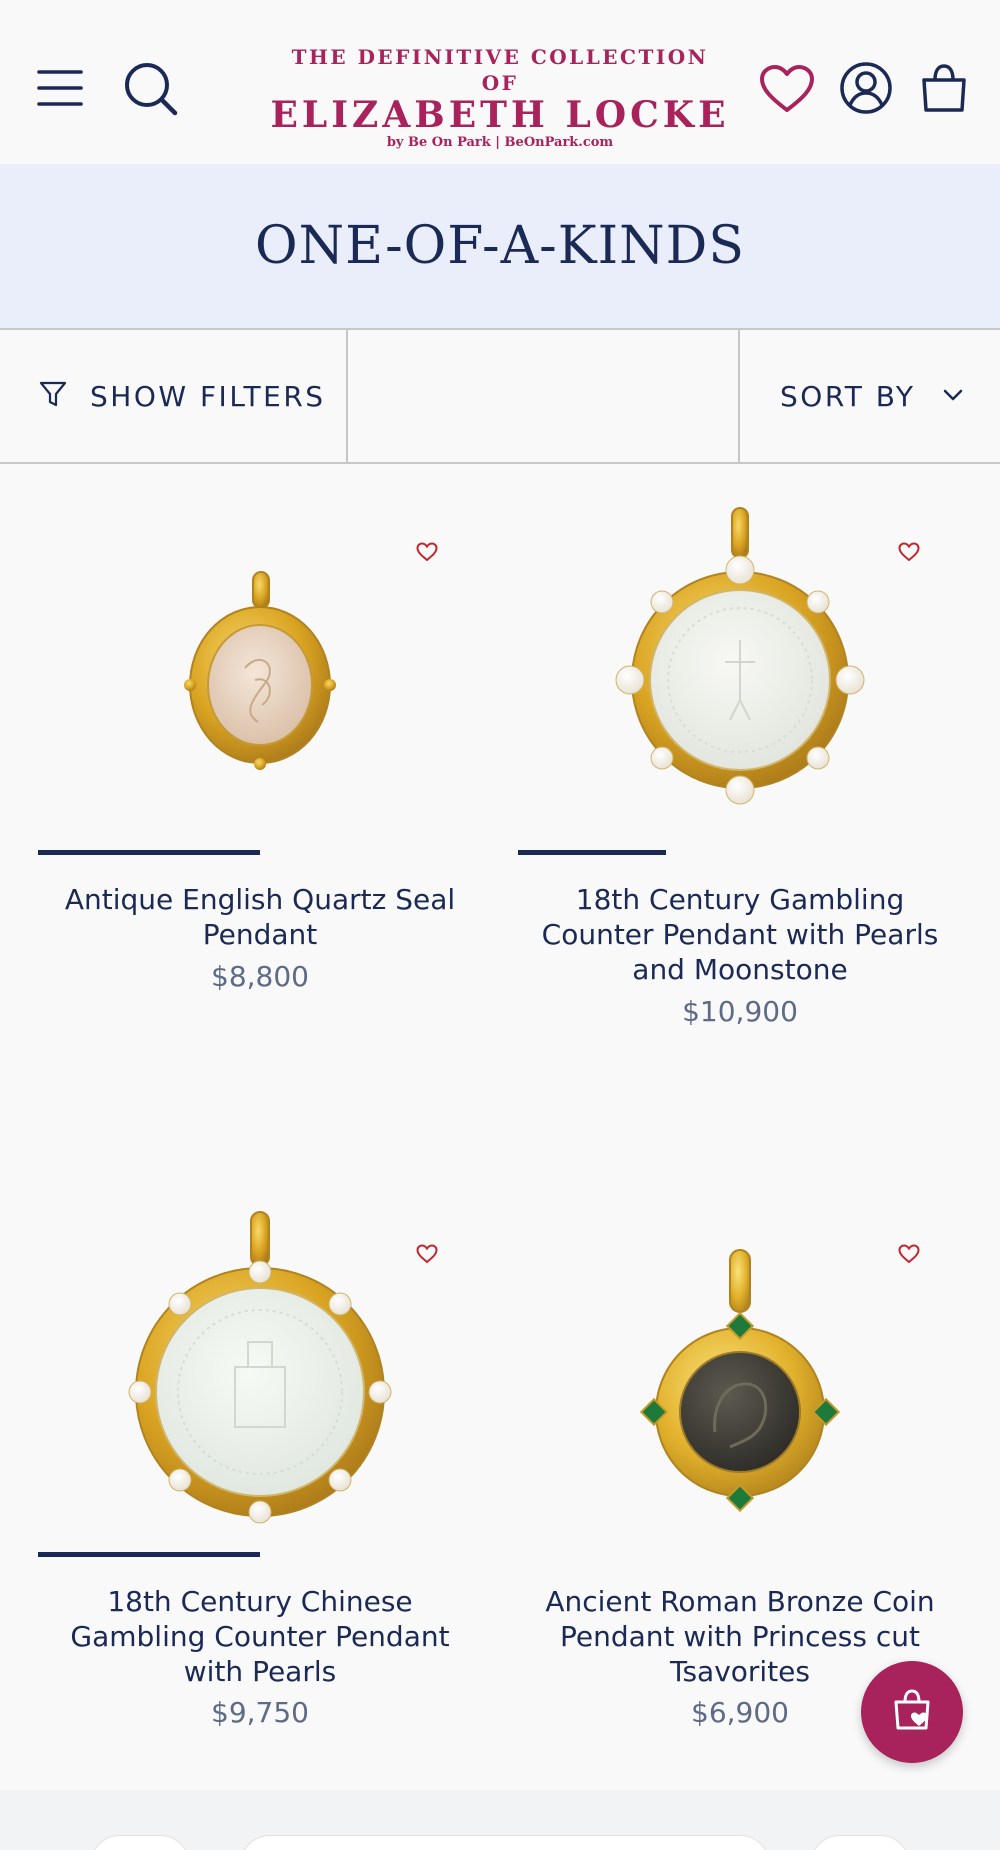  What do you see at coordinates (505, 1842) in the screenshot?
I see `partial-element` at bounding box center [505, 1842].